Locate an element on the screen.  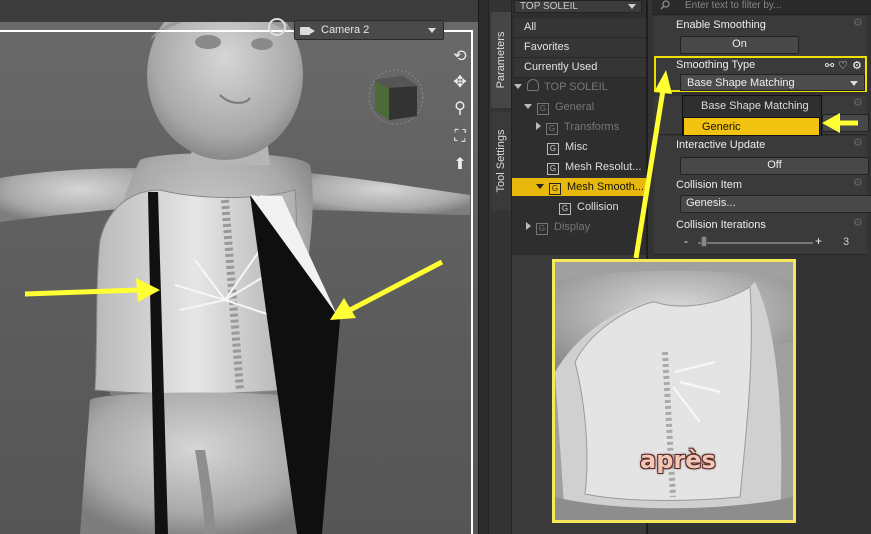
tab-tool-settings: Tool Settings is located at coordinates (501, 161).